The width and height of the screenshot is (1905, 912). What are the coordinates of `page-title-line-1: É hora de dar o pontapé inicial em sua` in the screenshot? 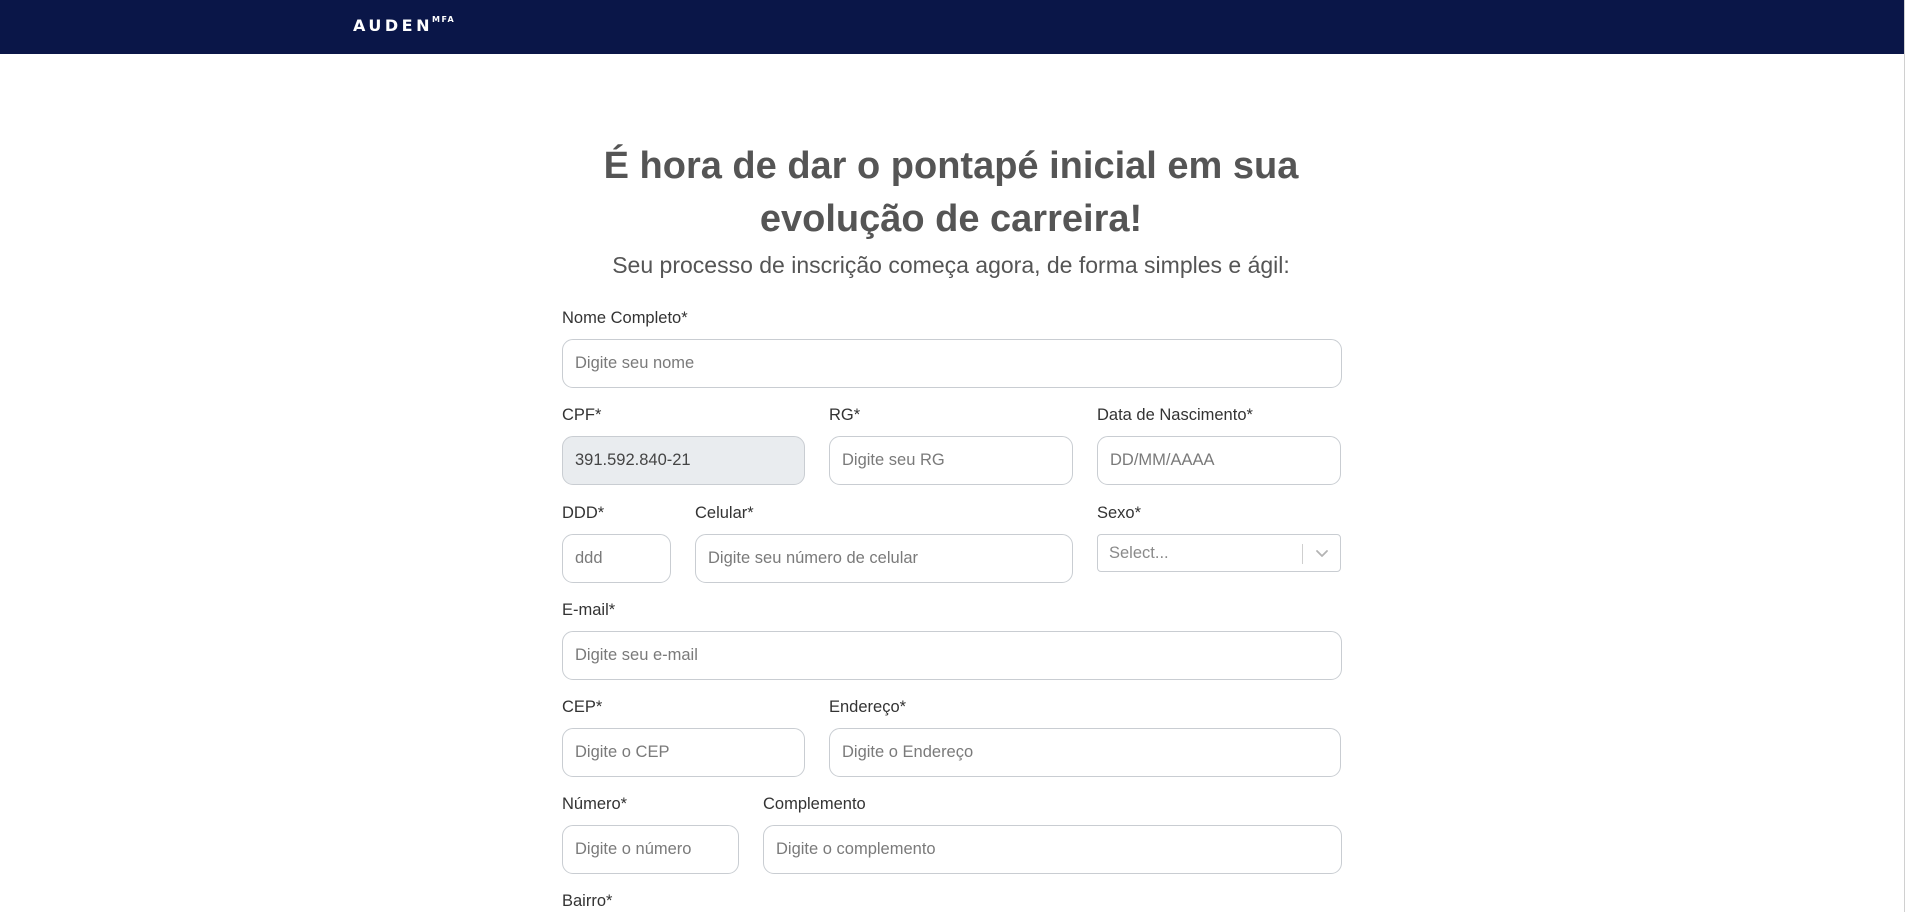 It's located at (951, 166).